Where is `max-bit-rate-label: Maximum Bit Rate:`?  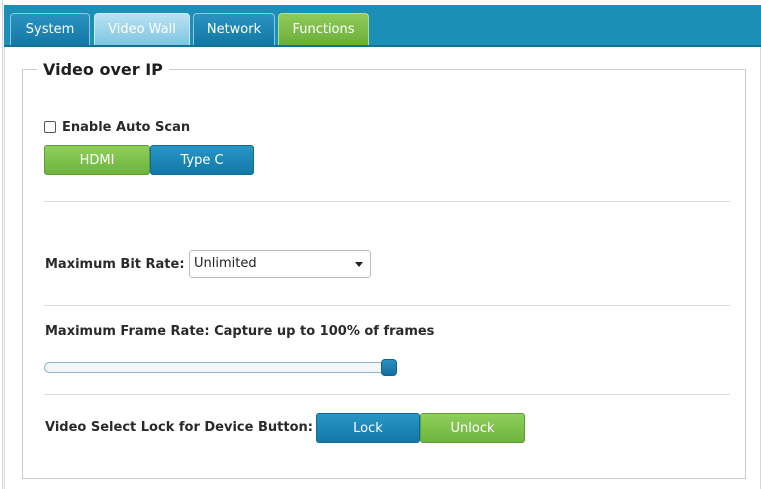
max-bit-rate-label: Maximum Bit Rate: is located at coordinates (115, 264).